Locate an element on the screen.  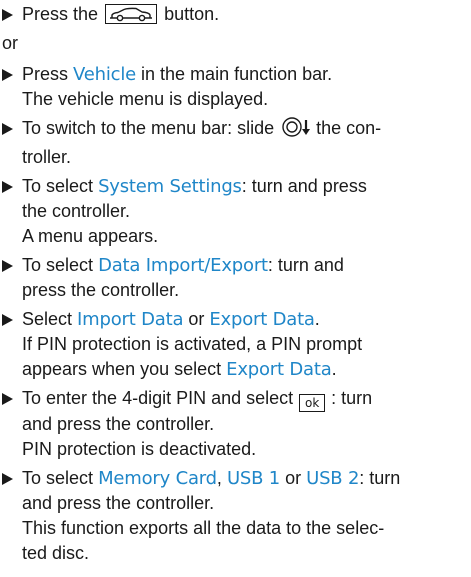
car-glyph is located at coordinates (131, 14).